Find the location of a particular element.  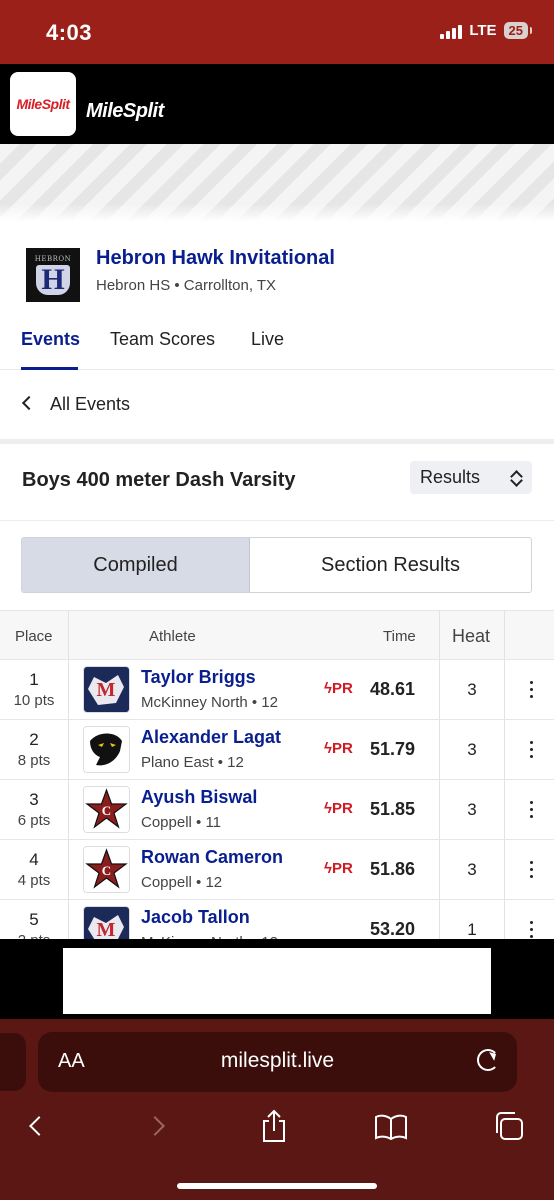

meet-location: Hebron HS • Carrollton, TX is located at coordinates (186, 285).